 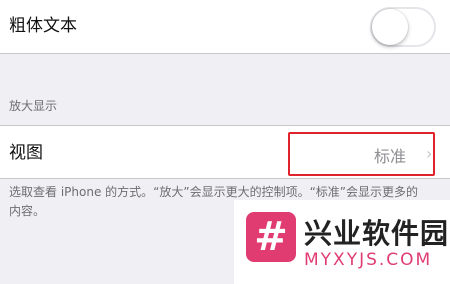 What do you see at coordinates (368, 260) in the screenshot?
I see `watermark-subtitle: MYXYJS.COM` at bounding box center [368, 260].